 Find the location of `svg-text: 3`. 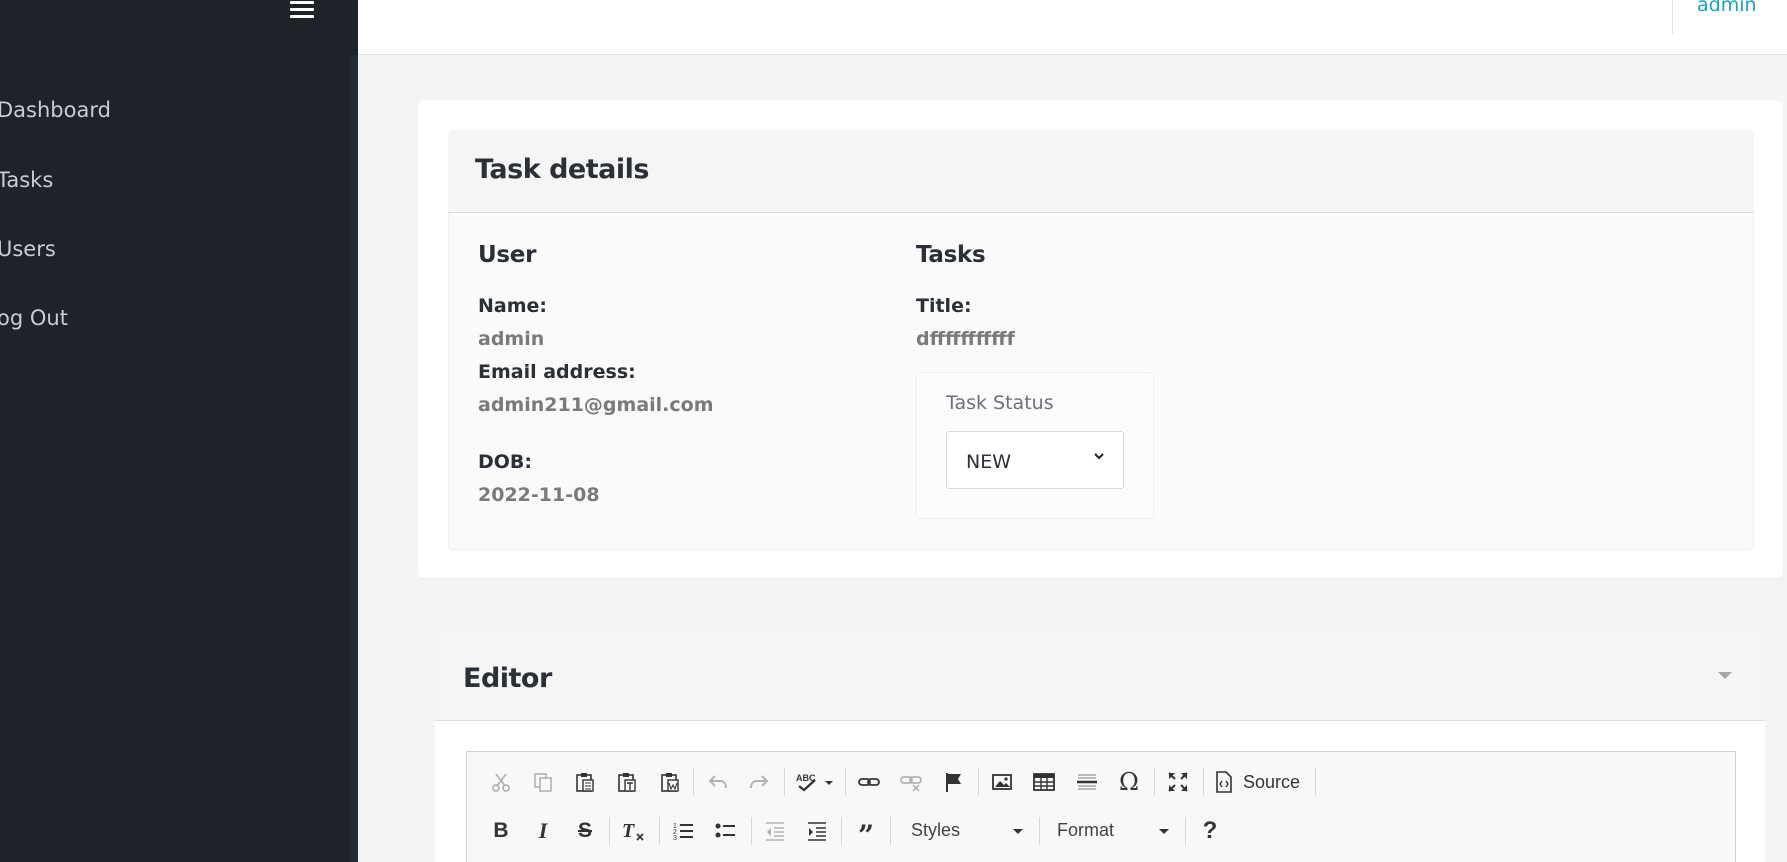

svg-text: 3 is located at coordinates (675, 838).